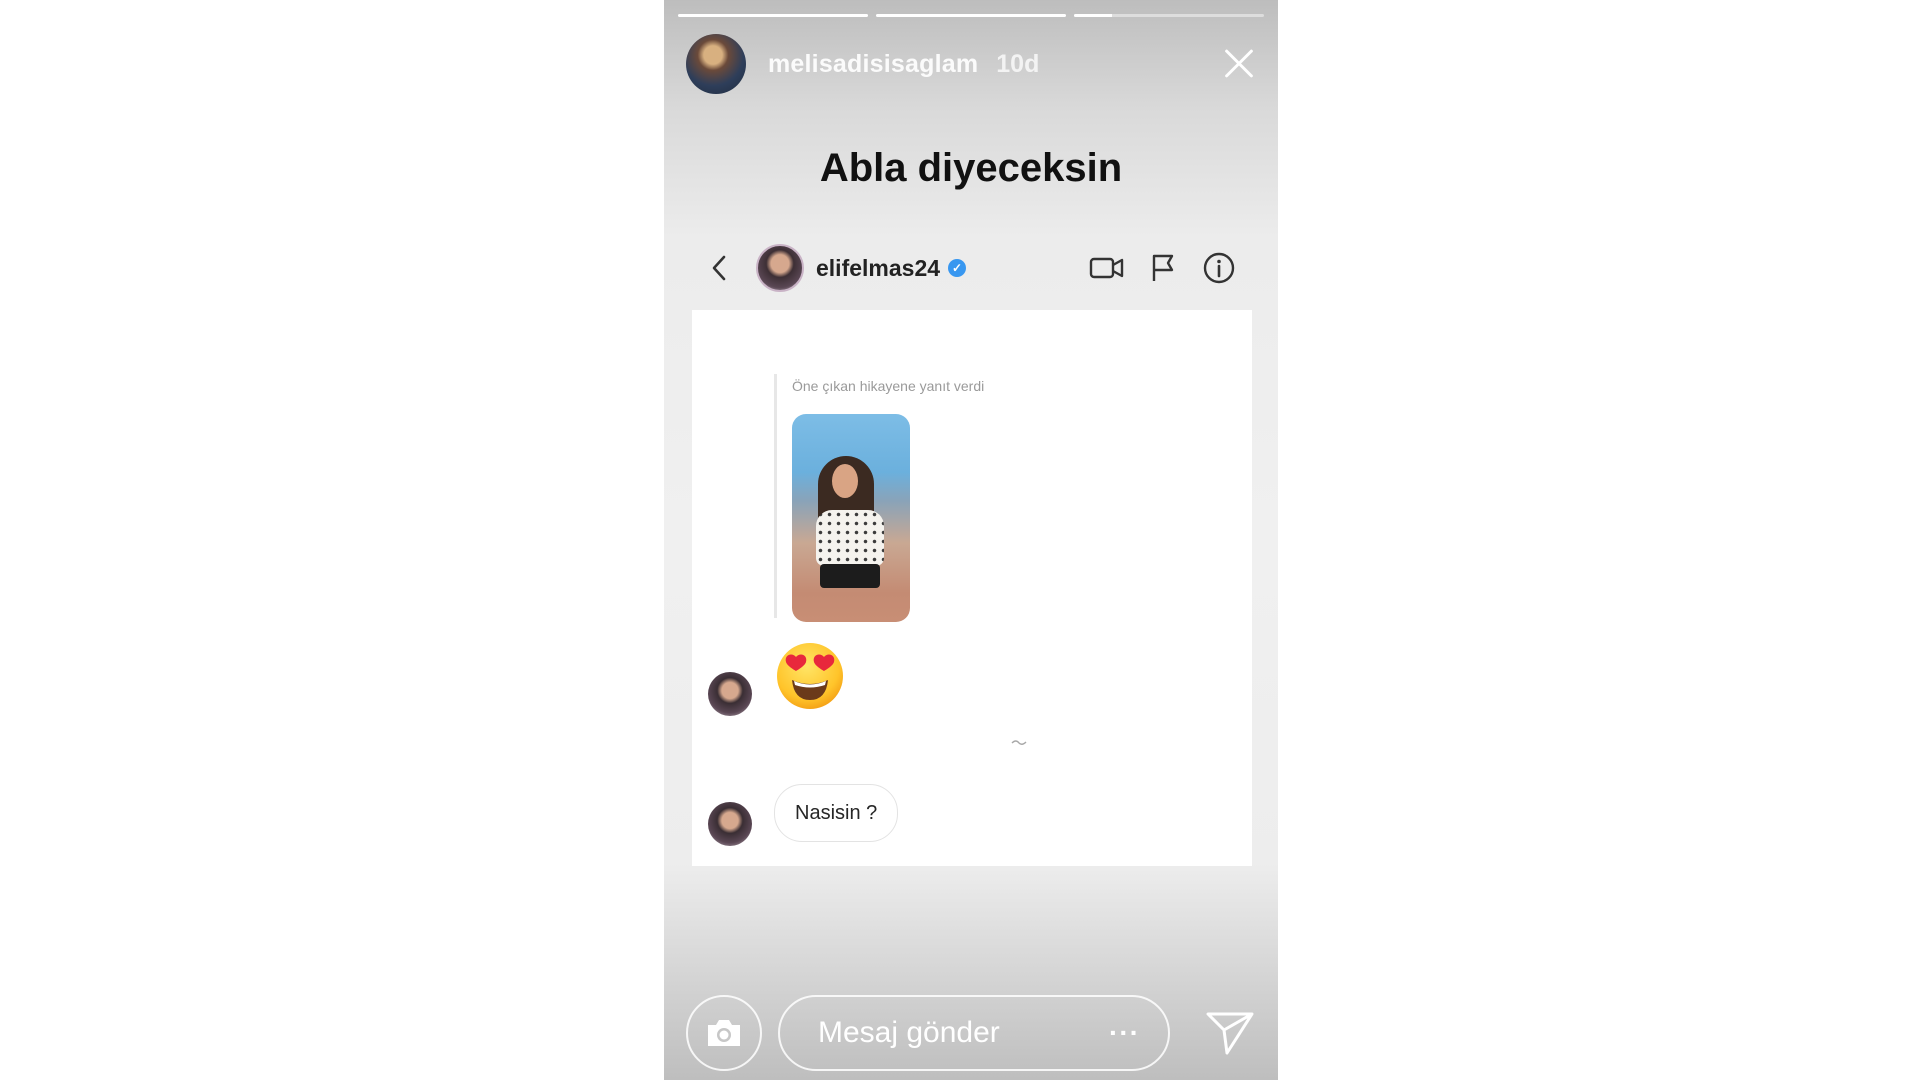  Describe the element at coordinates (1230, 1033) in the screenshot. I see `send-icon` at that location.